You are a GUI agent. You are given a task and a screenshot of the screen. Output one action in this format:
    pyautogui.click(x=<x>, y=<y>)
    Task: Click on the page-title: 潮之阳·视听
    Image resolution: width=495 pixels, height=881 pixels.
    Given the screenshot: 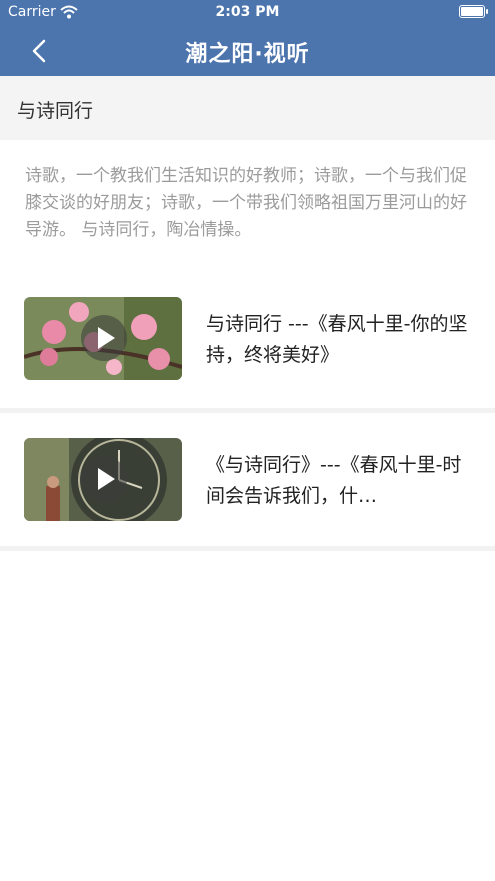 What is the action you would take?
    pyautogui.click(x=247, y=54)
    